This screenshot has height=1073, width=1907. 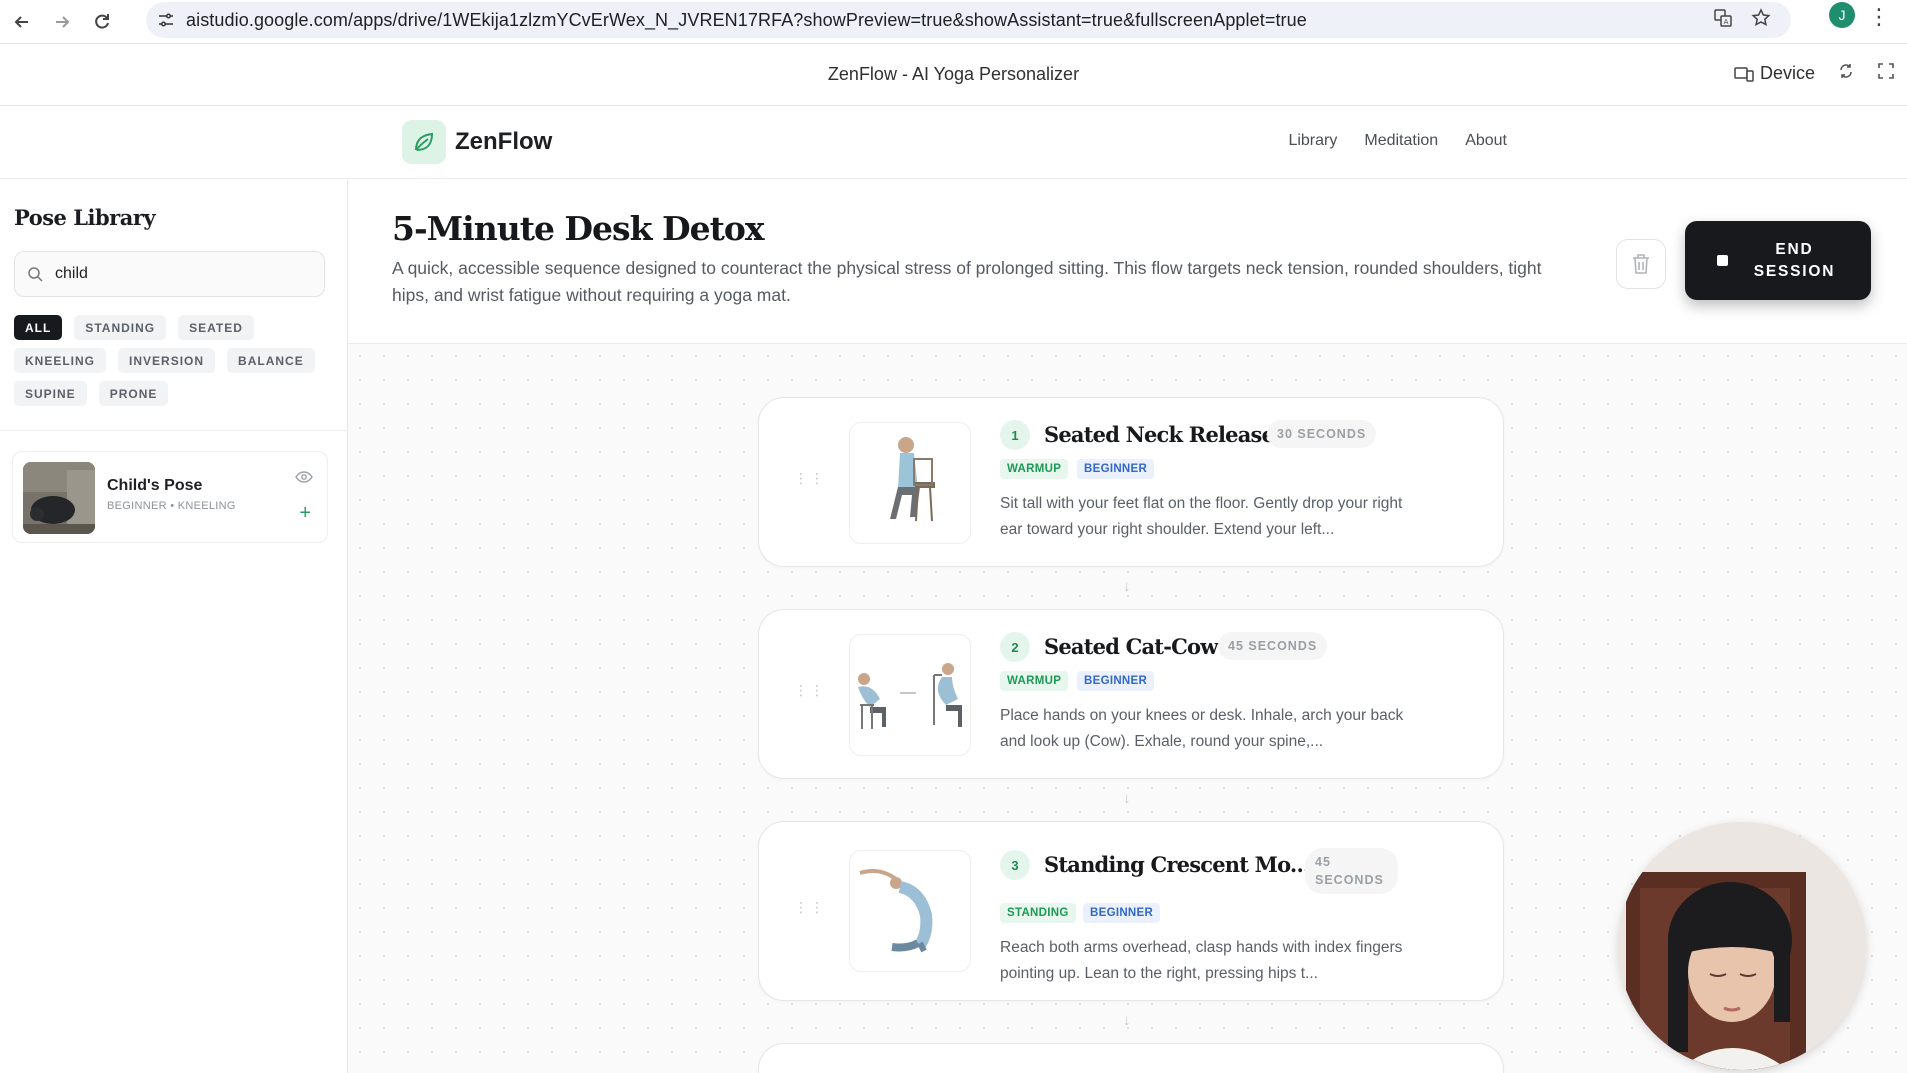 What do you see at coordinates (1015, 865) in the screenshot?
I see `step-number: 3` at bounding box center [1015, 865].